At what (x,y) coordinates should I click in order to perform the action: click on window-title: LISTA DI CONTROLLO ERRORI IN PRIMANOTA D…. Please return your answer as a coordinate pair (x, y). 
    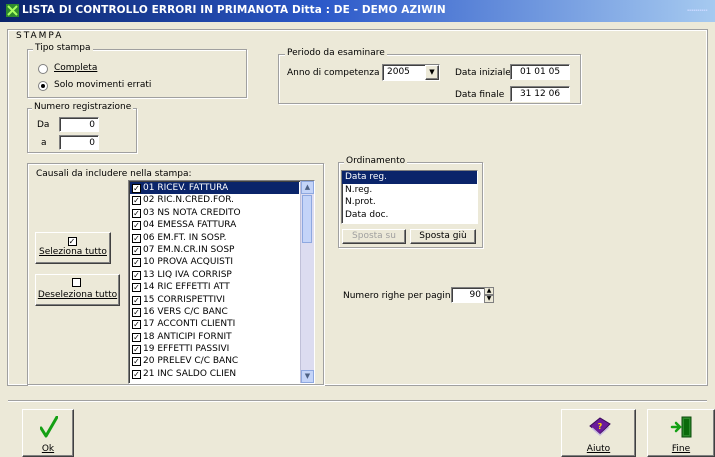
    Looking at the image, I should click on (234, 10).